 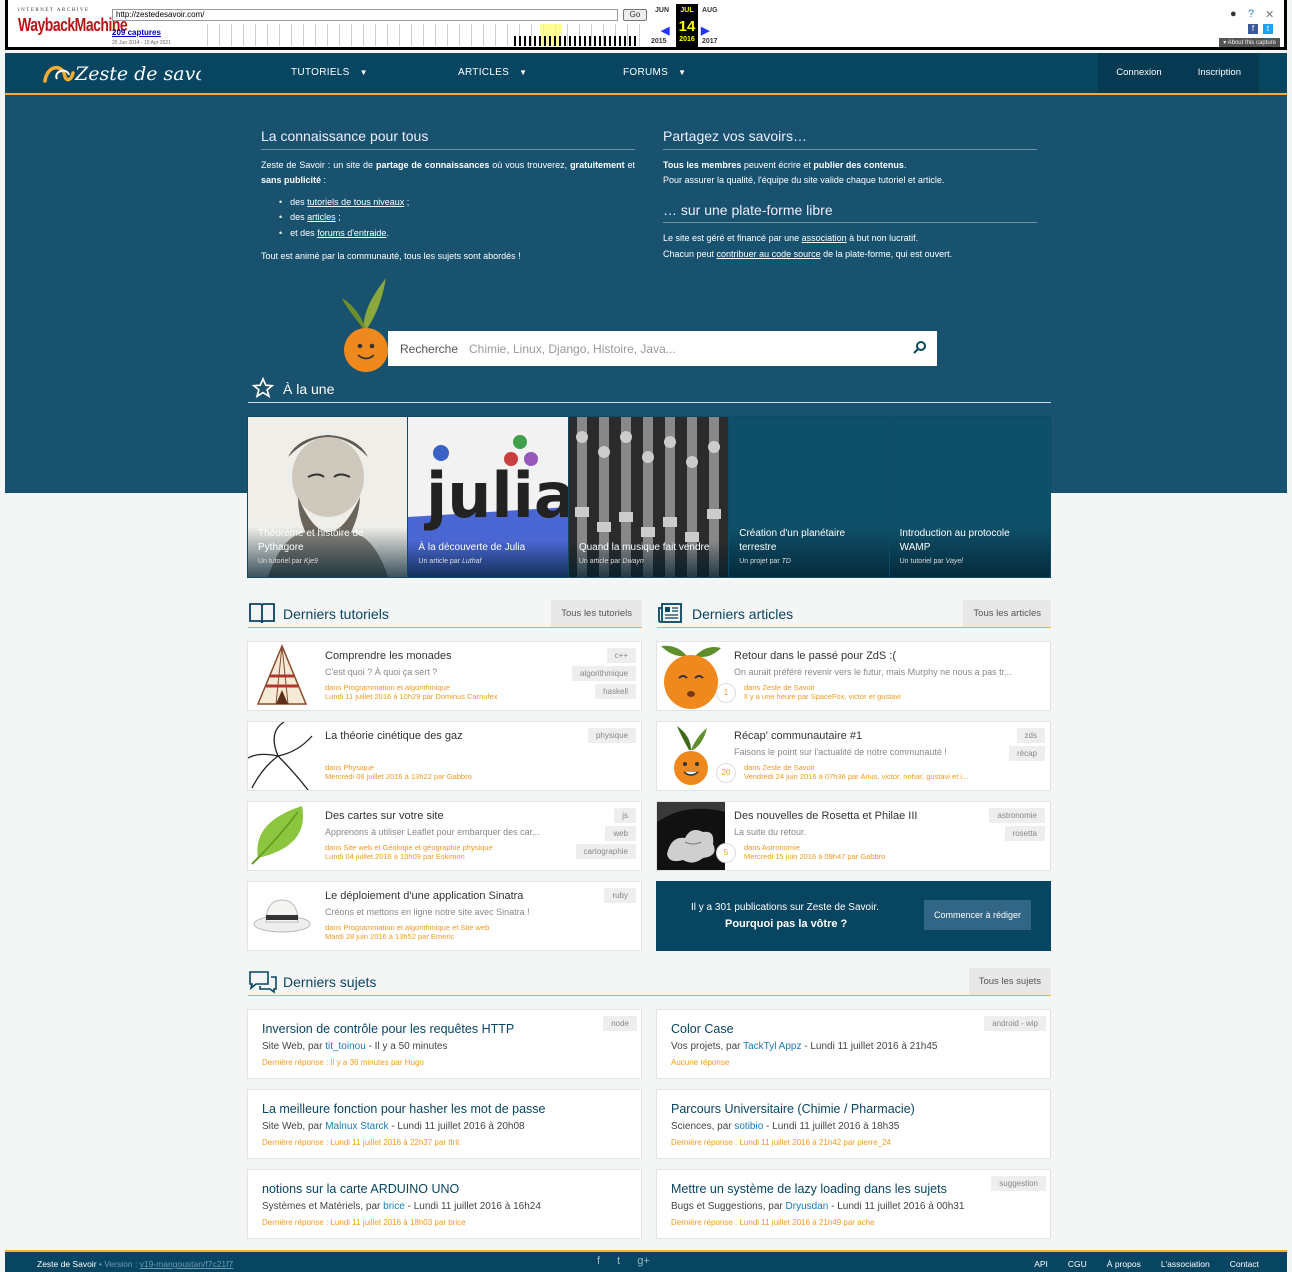 What do you see at coordinates (187, 1264) in the screenshot?
I see `footer-version-link: v19-mangoustan/f7c21f7` at bounding box center [187, 1264].